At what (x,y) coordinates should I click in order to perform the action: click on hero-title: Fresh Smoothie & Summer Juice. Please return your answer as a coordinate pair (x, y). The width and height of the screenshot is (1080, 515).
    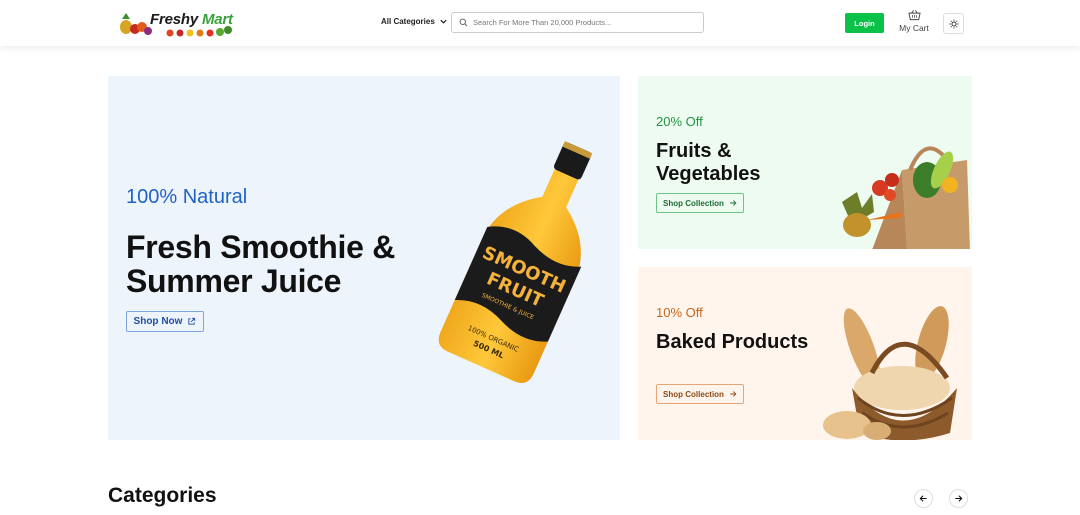
    Looking at the image, I should click on (261, 264).